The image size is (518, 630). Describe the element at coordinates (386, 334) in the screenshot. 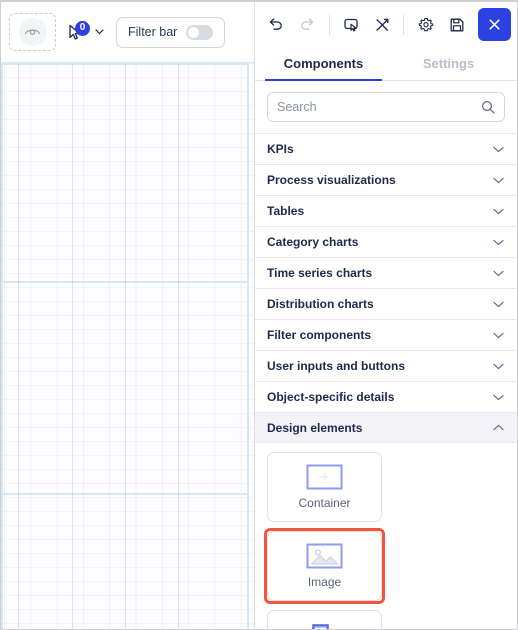

I see `accordion-filter-components: Filter components` at that location.